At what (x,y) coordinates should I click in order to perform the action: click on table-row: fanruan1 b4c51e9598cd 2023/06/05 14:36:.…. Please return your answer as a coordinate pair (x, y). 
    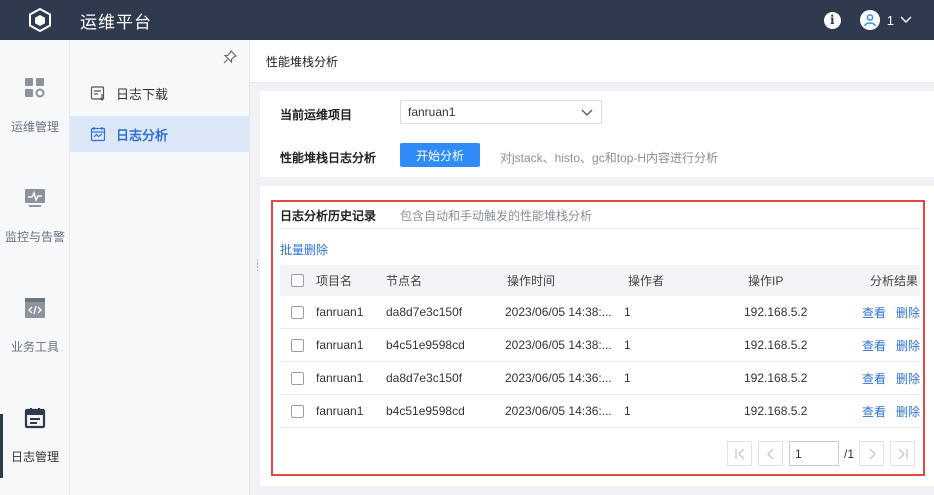
    Looking at the image, I should click on (600, 411).